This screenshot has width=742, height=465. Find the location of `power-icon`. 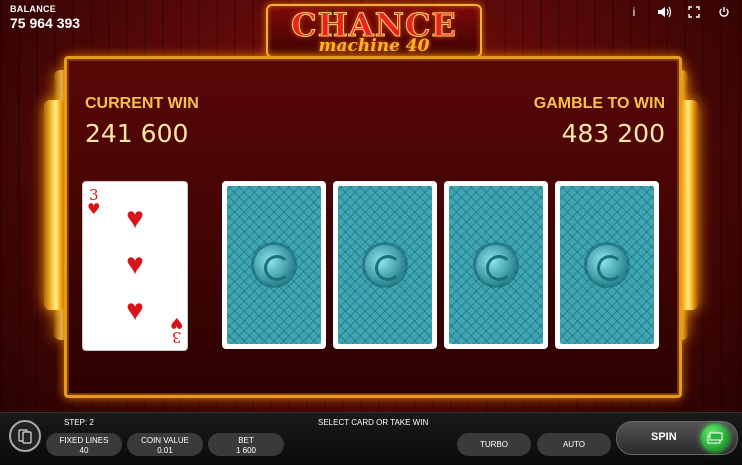

power-icon is located at coordinates (724, 12).